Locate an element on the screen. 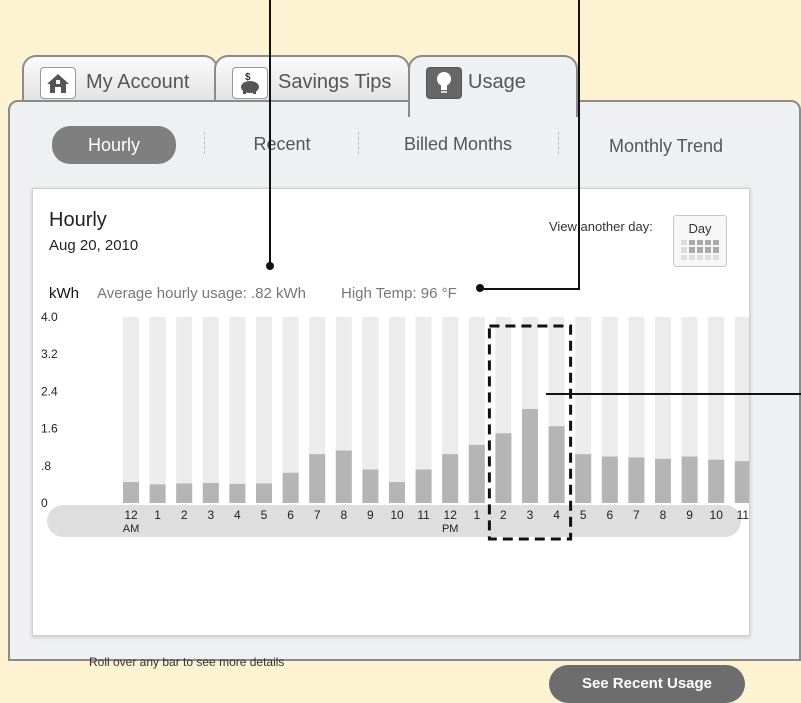  day-picker-button: Day is located at coordinates (700, 241).